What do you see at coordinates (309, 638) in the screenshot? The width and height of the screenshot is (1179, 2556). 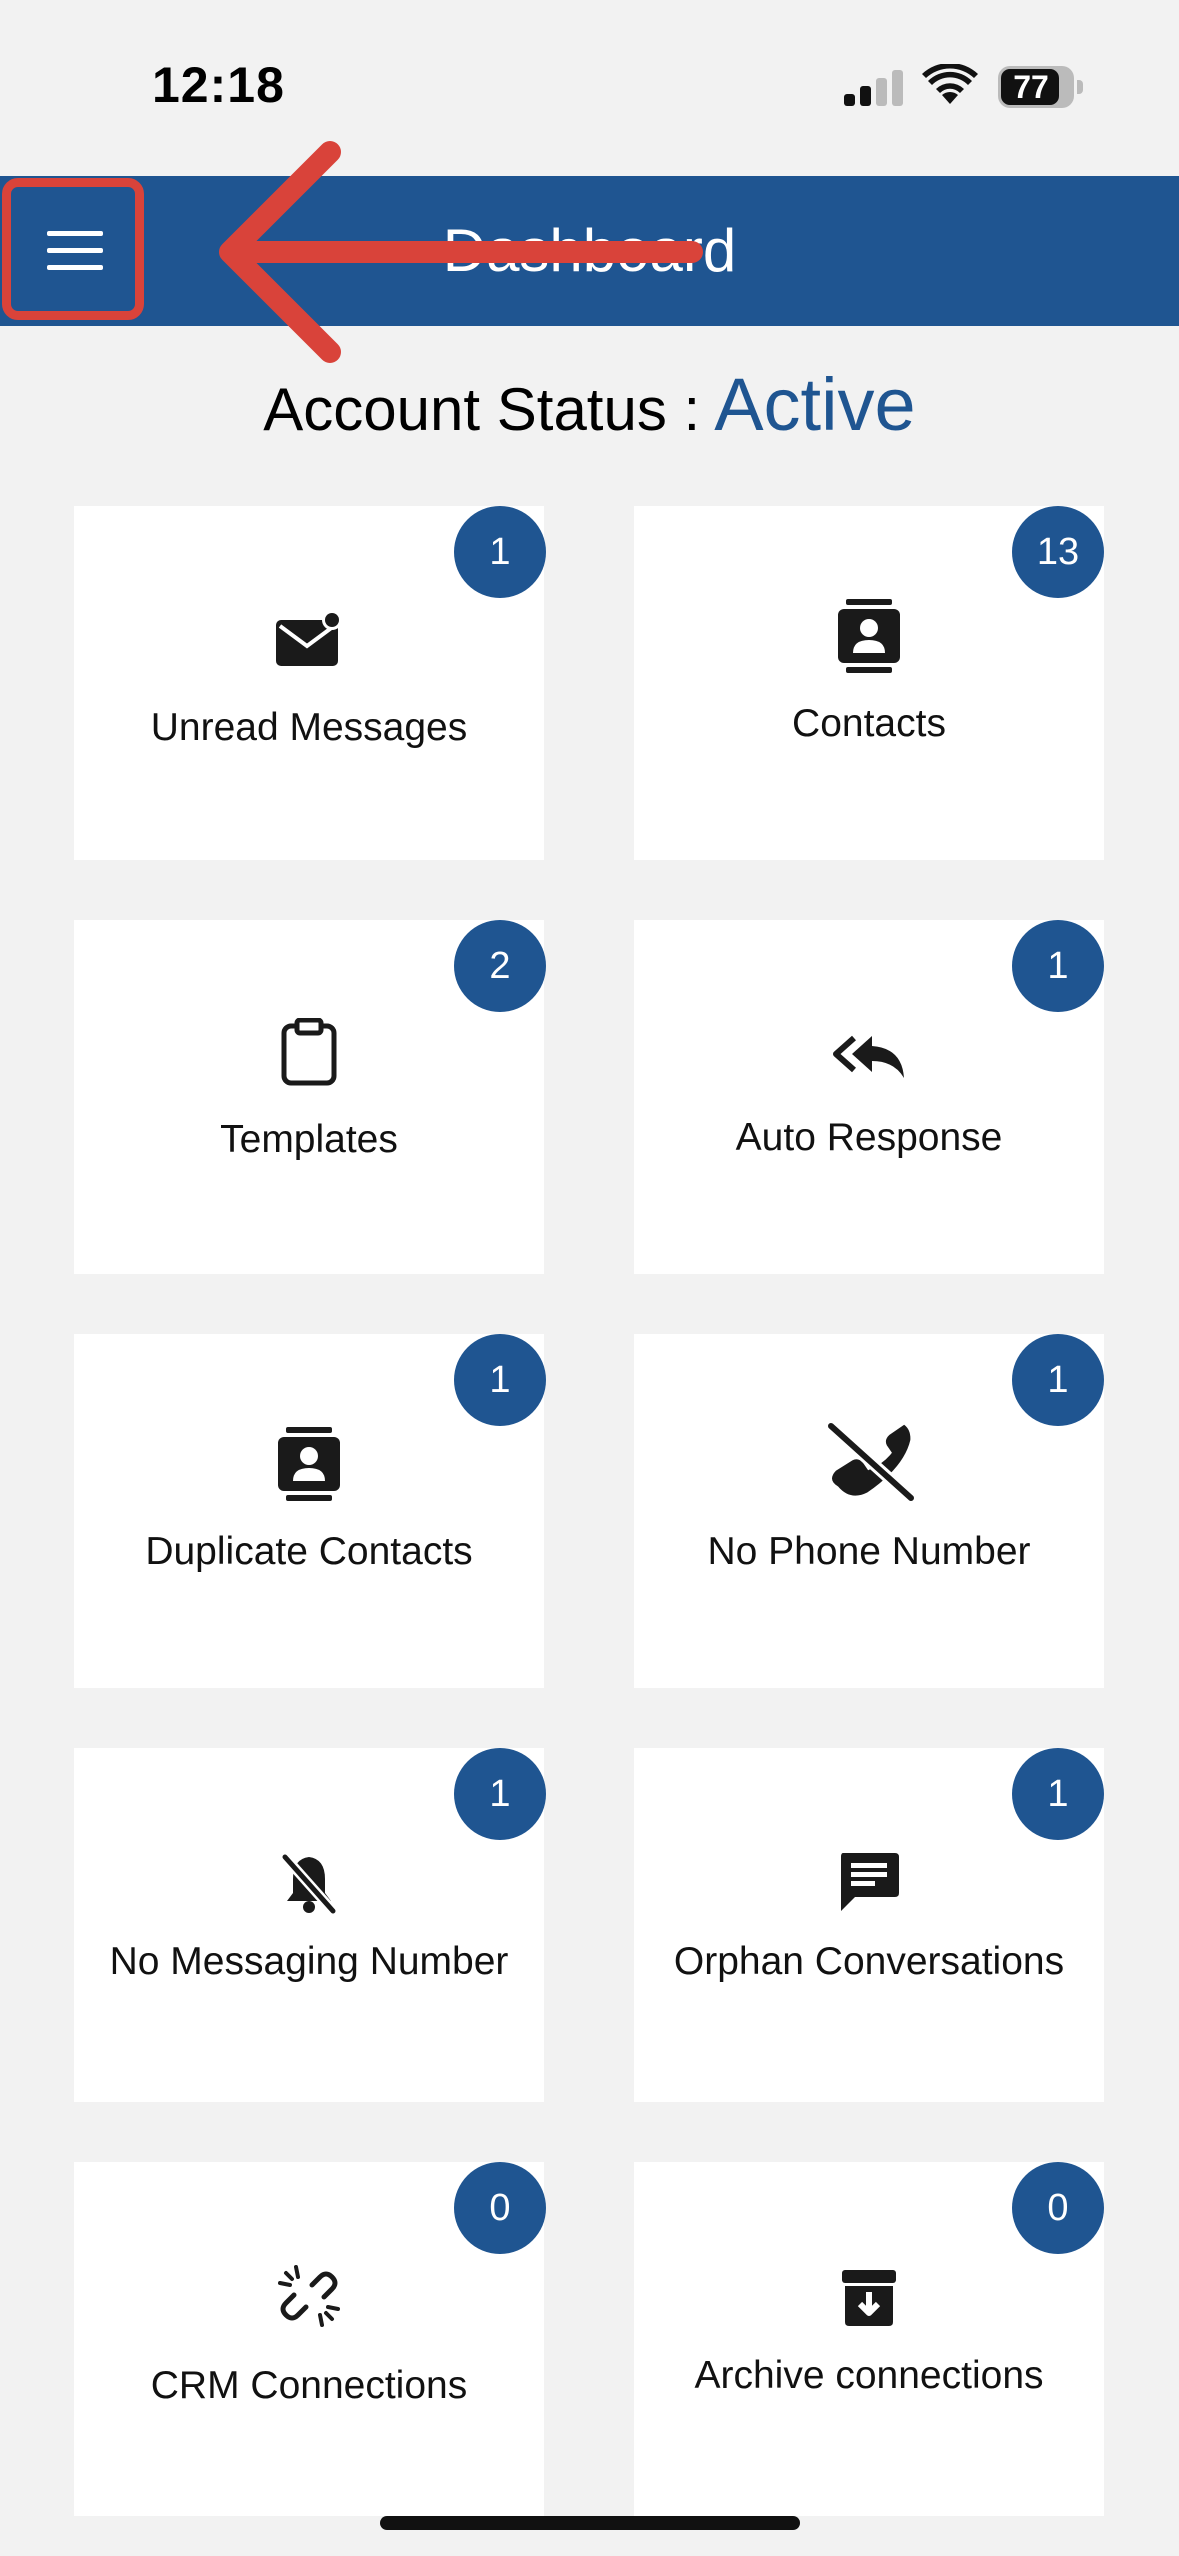 I see `mail-notification-icon` at bounding box center [309, 638].